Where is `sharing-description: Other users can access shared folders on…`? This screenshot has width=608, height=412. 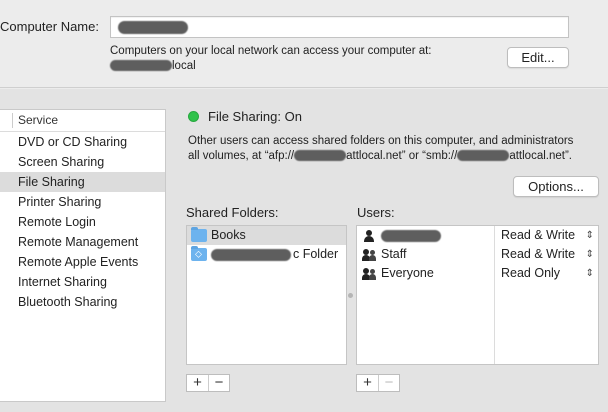
sharing-description: Other users can access shared folders on… is located at coordinates (395, 149).